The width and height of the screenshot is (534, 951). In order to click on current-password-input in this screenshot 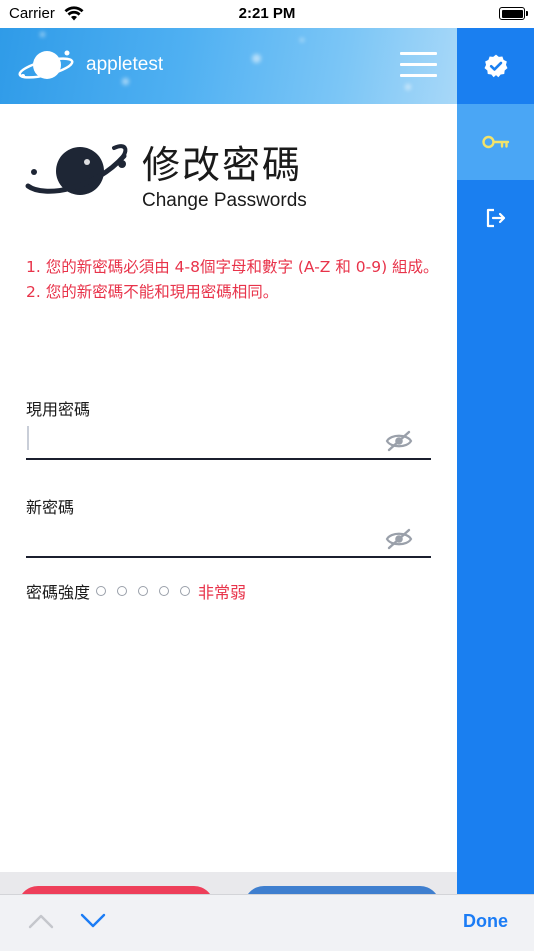, I will do `click(201, 439)`.